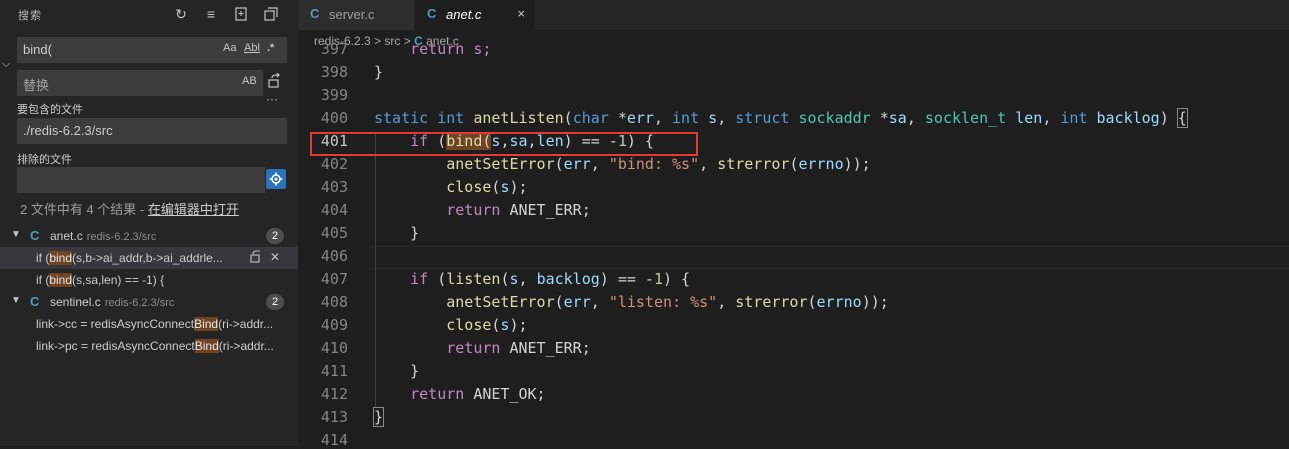 The width and height of the screenshot is (1289, 449). Describe the element at coordinates (334, 256) in the screenshot. I see `line-number: 406` at that location.